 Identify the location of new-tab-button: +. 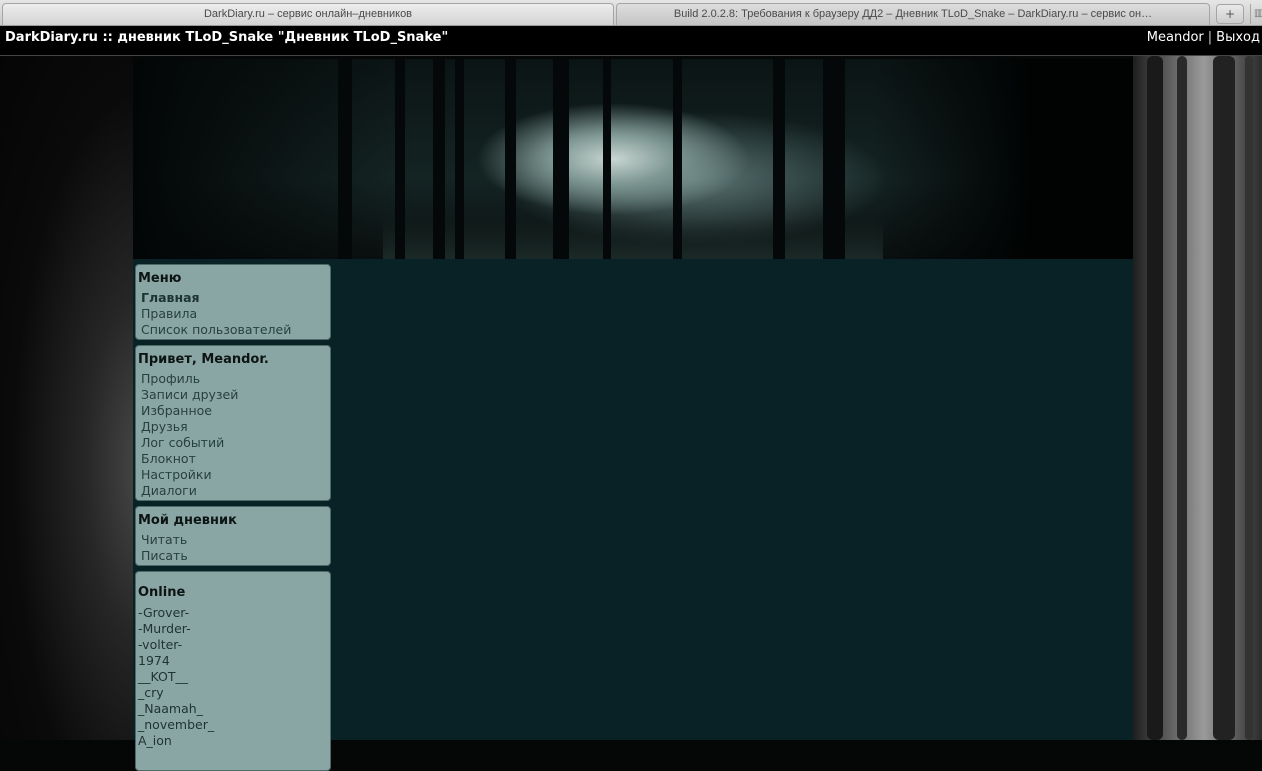
(1230, 14).